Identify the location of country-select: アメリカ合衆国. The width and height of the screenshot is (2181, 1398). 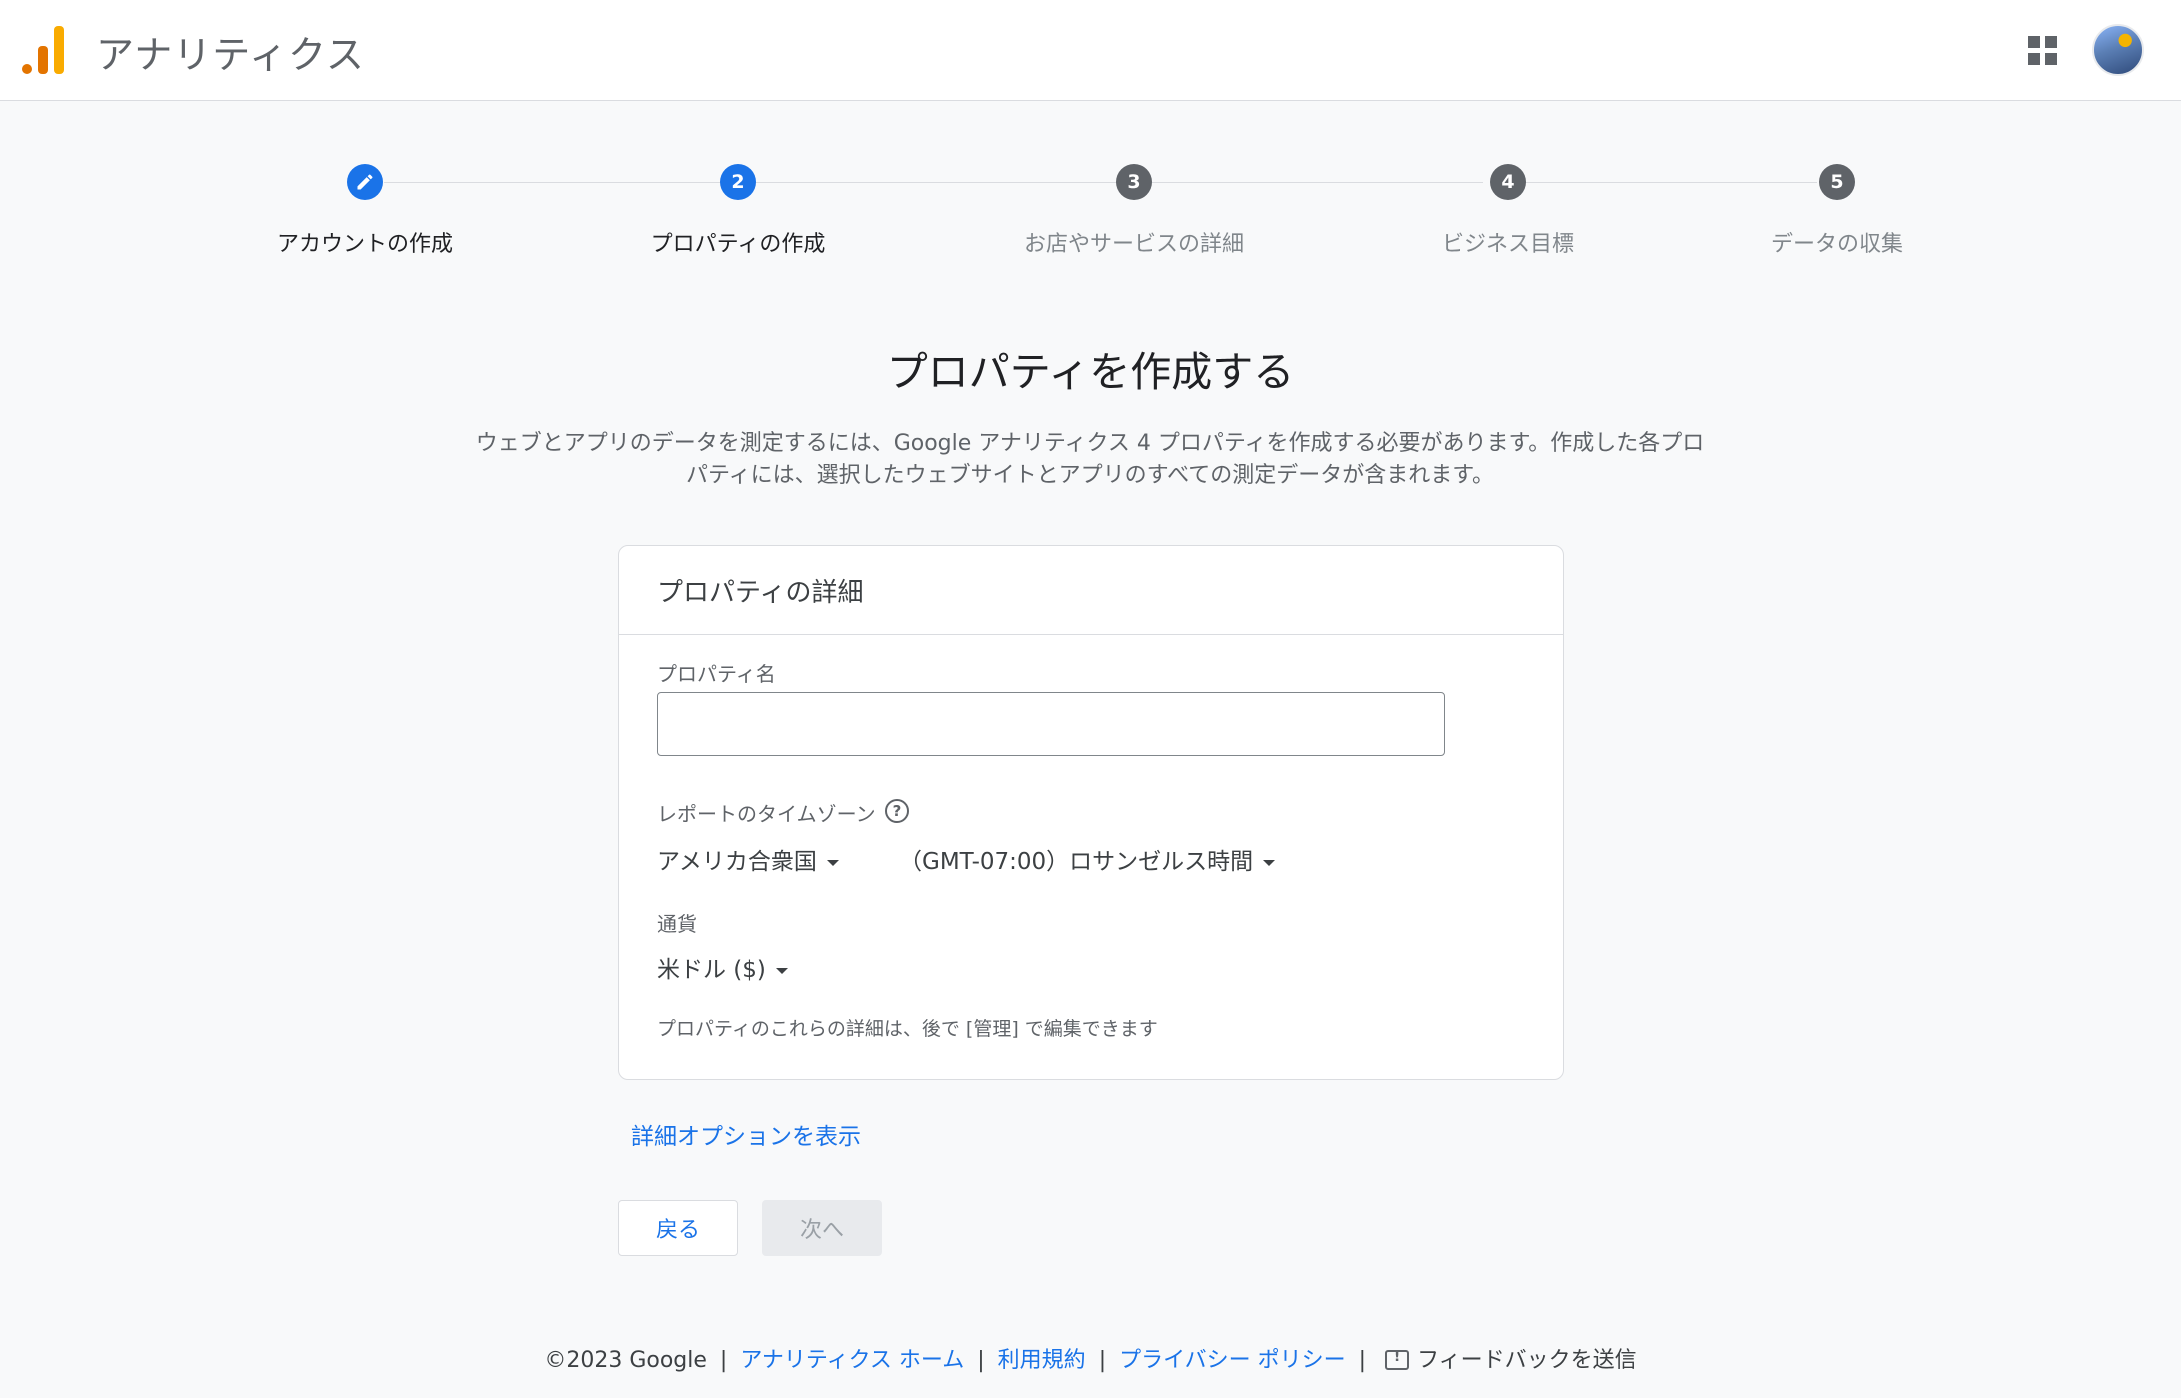
(748, 859).